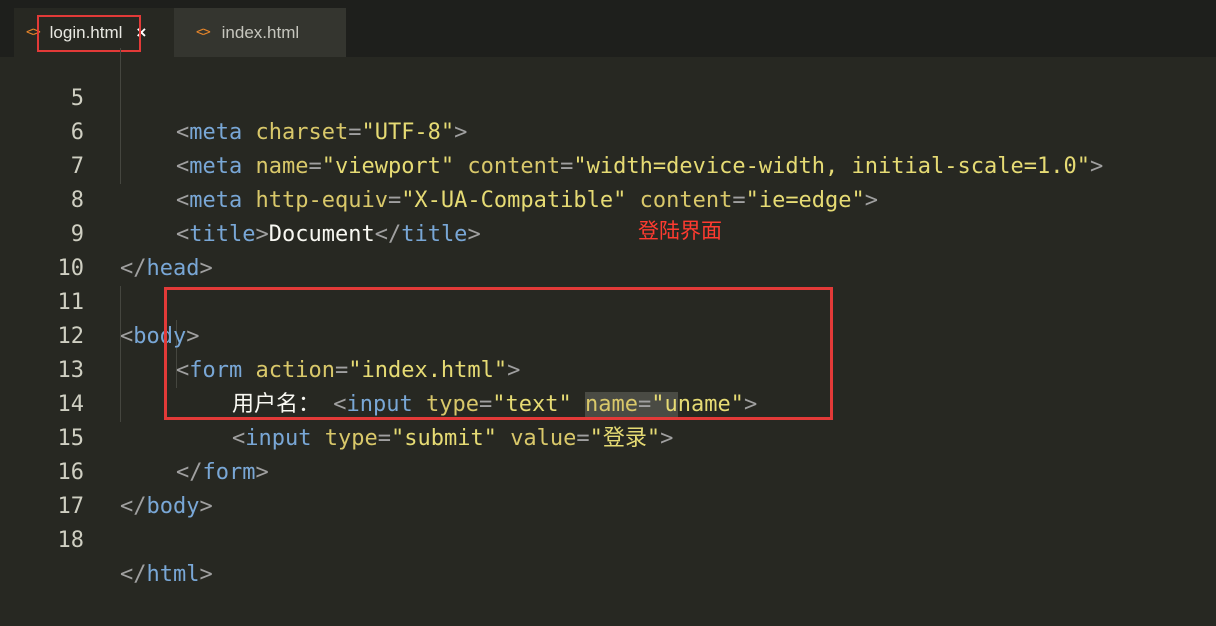 The width and height of the screenshot is (1216, 626). What do you see at coordinates (498, 353) in the screenshot?
I see `form-highlight-box` at bounding box center [498, 353].